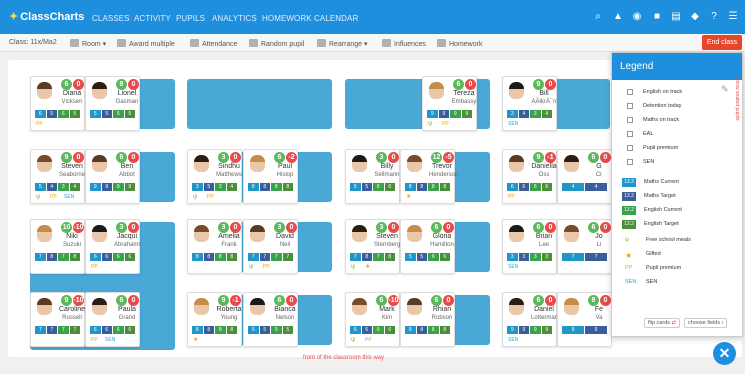 This screenshot has width=745, height=374. I want to click on pupil-card: 3 0 Amelia Frank 8 8 8 8, so click(214, 246).